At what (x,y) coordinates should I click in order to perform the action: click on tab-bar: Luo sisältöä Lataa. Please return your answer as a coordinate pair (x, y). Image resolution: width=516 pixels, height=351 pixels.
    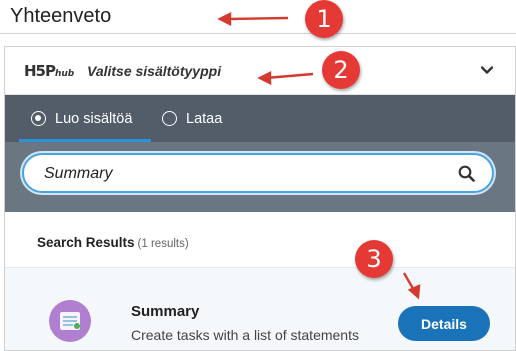
    Looking at the image, I should click on (260, 118).